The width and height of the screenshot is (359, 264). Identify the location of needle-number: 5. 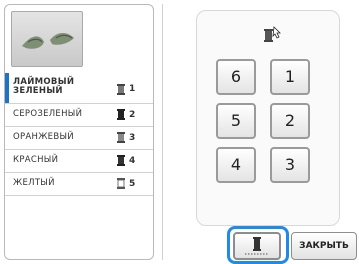
(132, 184).